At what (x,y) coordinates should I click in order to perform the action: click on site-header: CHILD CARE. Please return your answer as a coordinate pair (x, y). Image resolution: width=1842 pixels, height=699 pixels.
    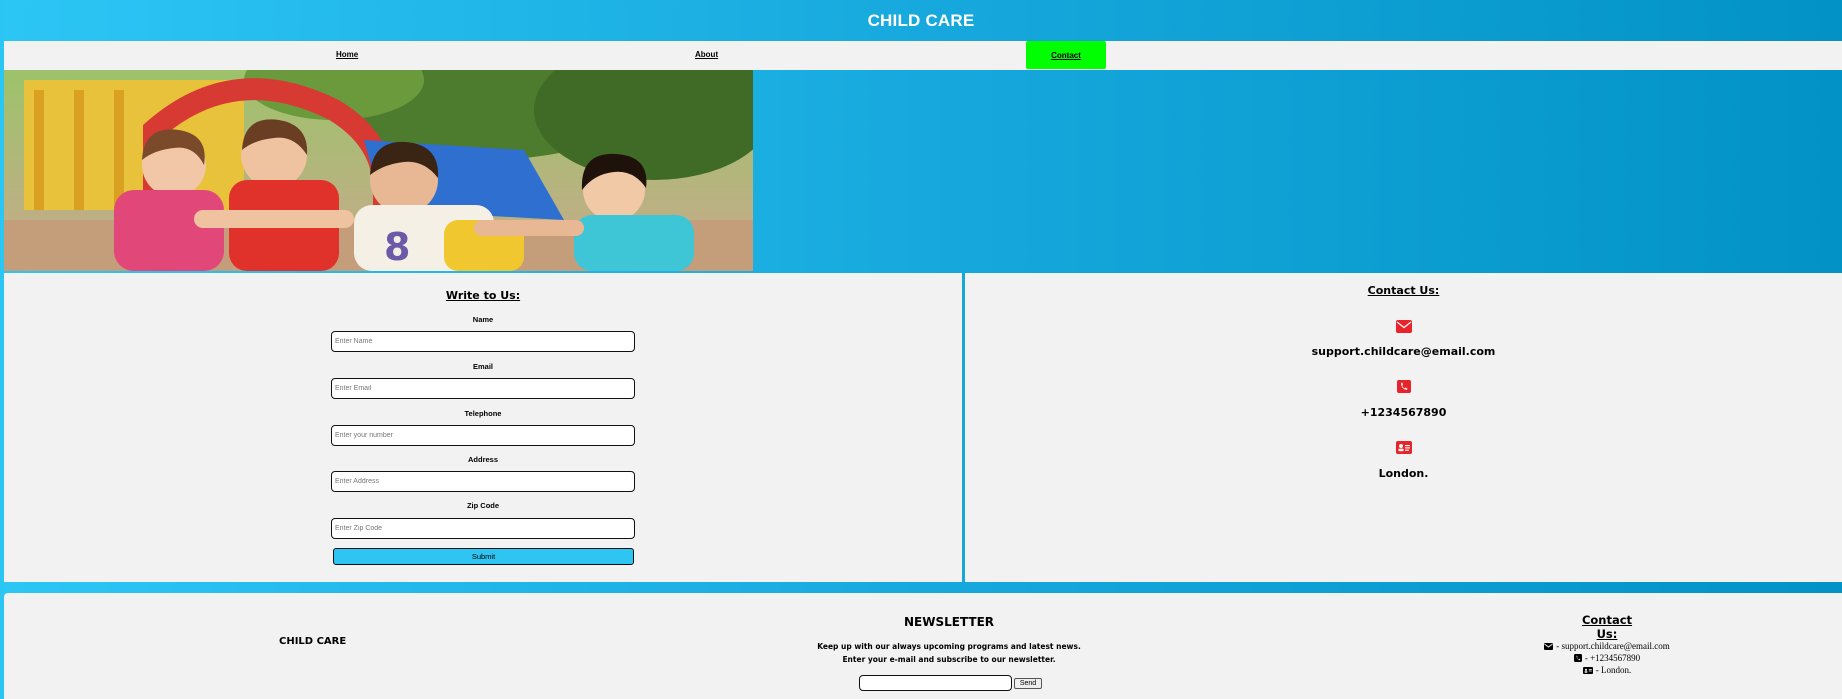
    Looking at the image, I should click on (921, 20).